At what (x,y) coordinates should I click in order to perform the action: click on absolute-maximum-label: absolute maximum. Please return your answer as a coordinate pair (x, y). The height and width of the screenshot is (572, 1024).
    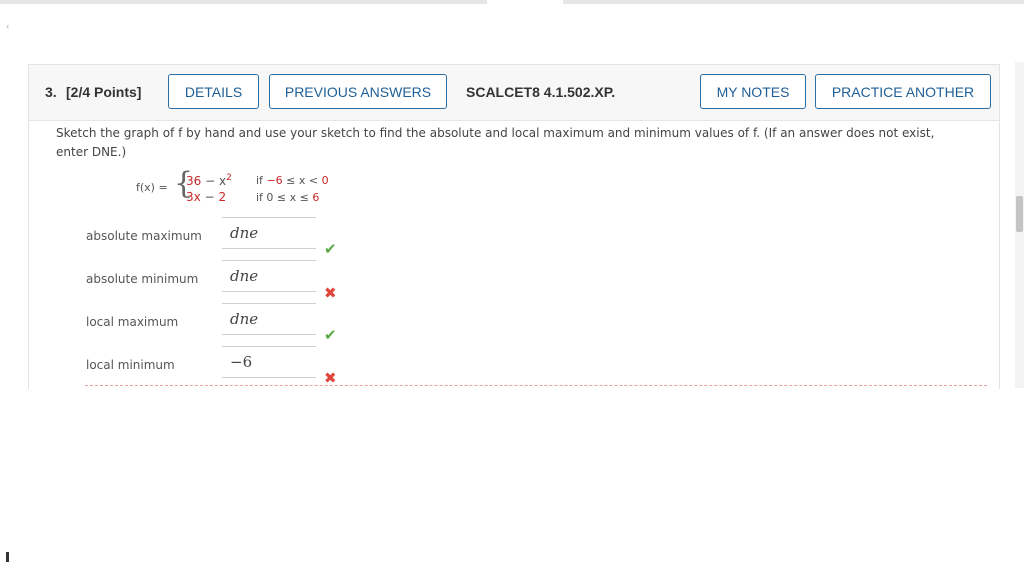
    Looking at the image, I should click on (144, 236).